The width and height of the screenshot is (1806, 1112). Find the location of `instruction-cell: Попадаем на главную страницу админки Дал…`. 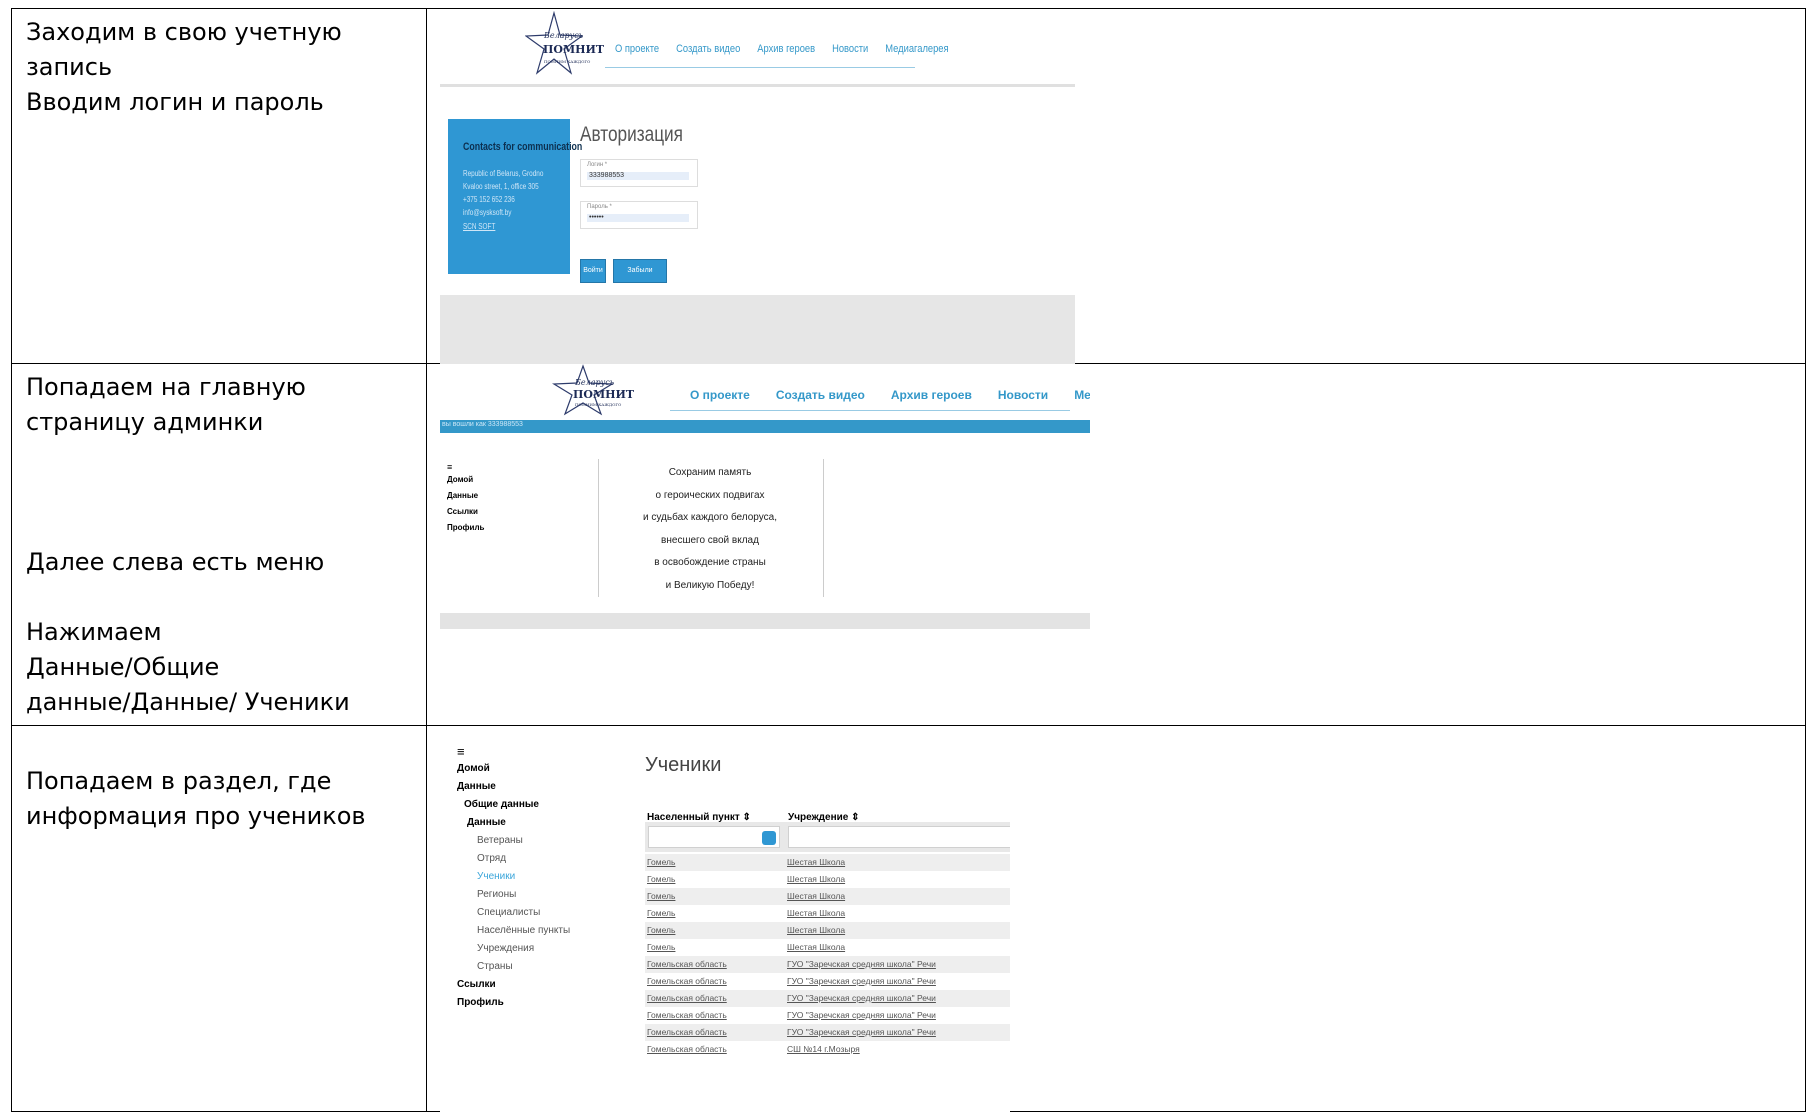

instruction-cell: Попадаем на главную страницу админки Дал… is located at coordinates (219, 544).